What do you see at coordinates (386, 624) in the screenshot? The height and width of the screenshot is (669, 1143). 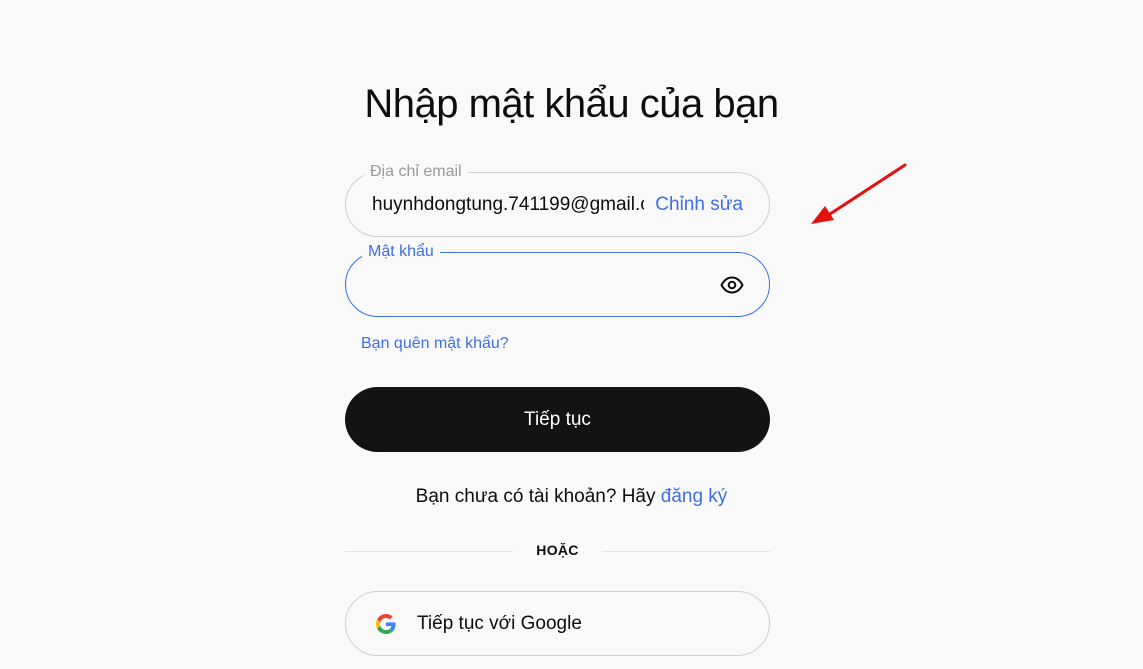 I see `google-icon` at bounding box center [386, 624].